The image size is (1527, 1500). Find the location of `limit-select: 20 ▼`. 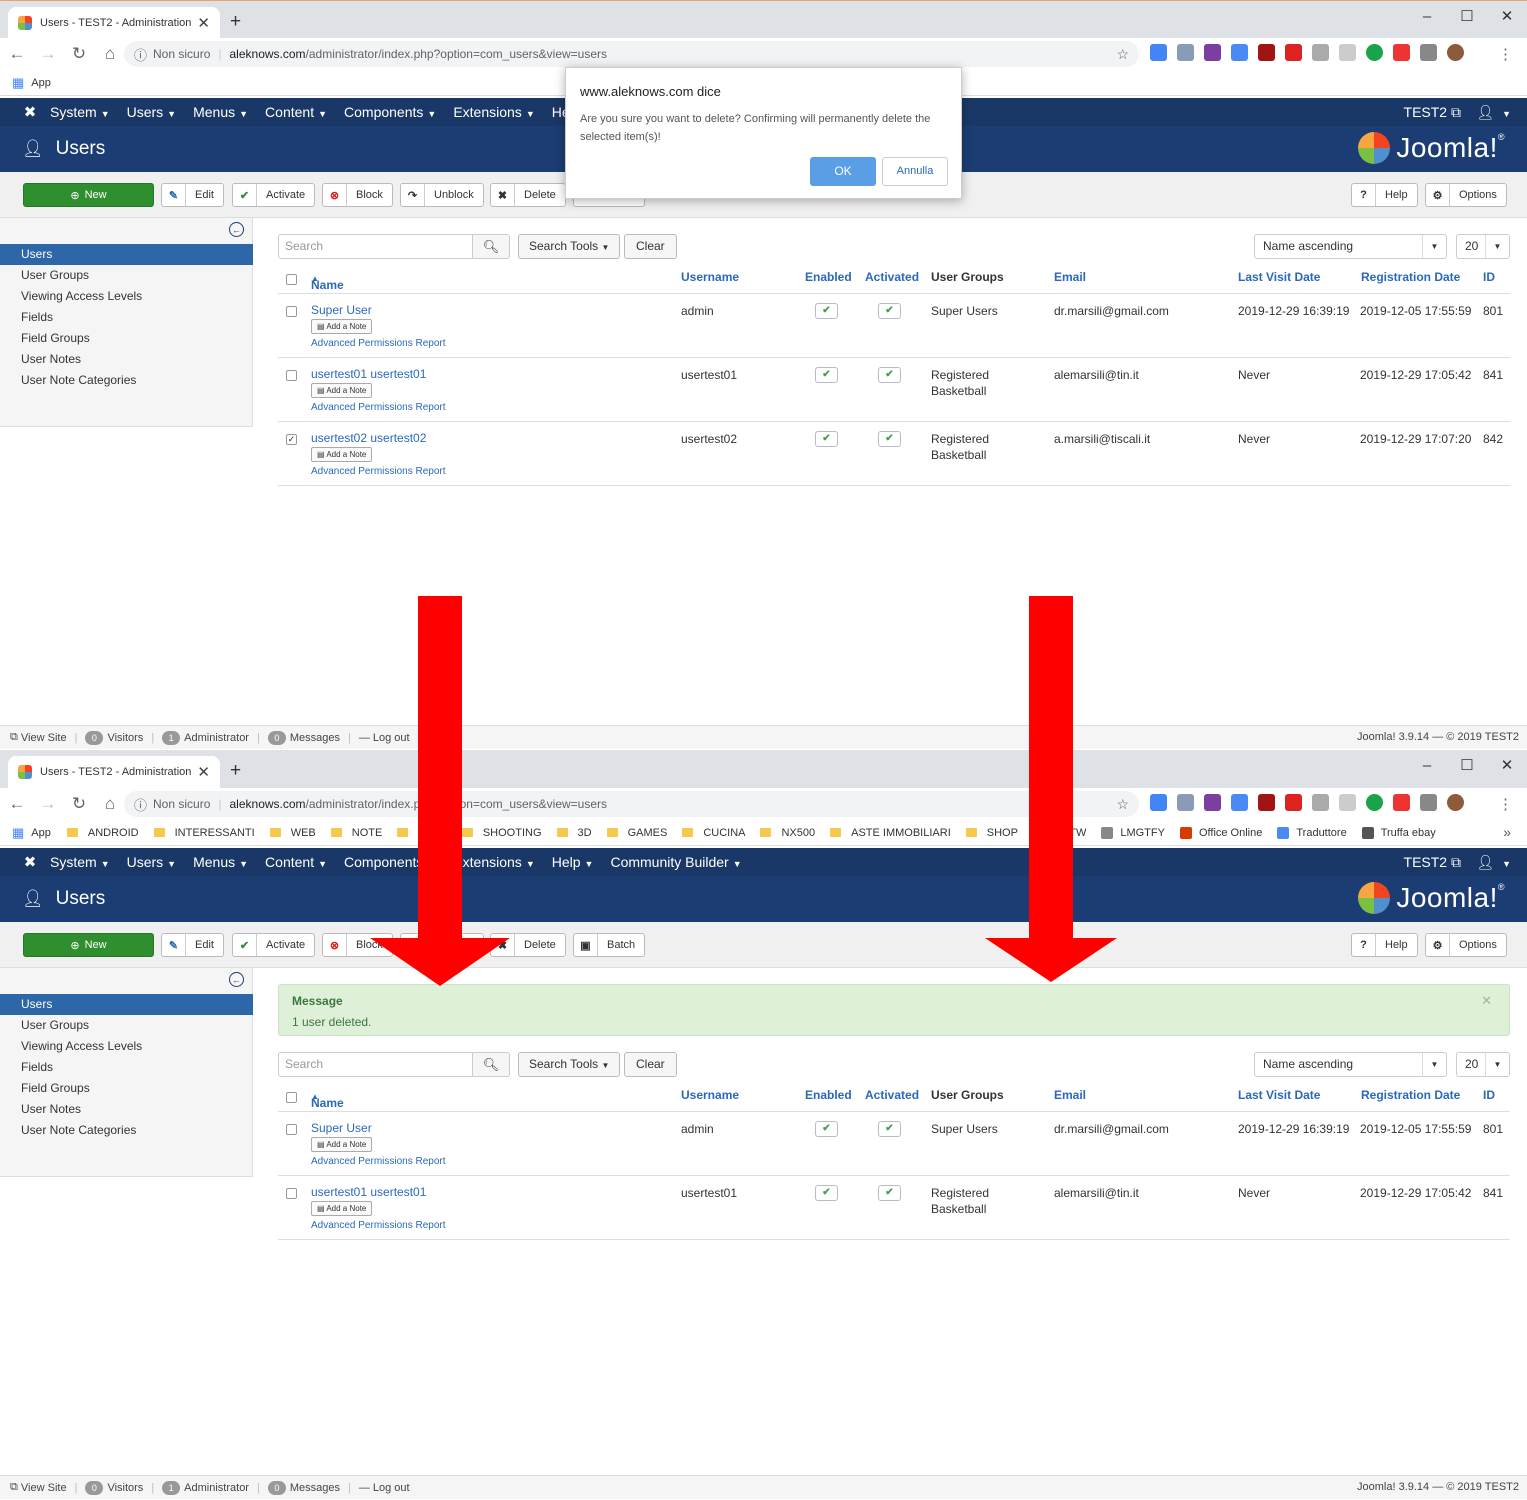

limit-select: 20 ▼ is located at coordinates (1483, 1064).